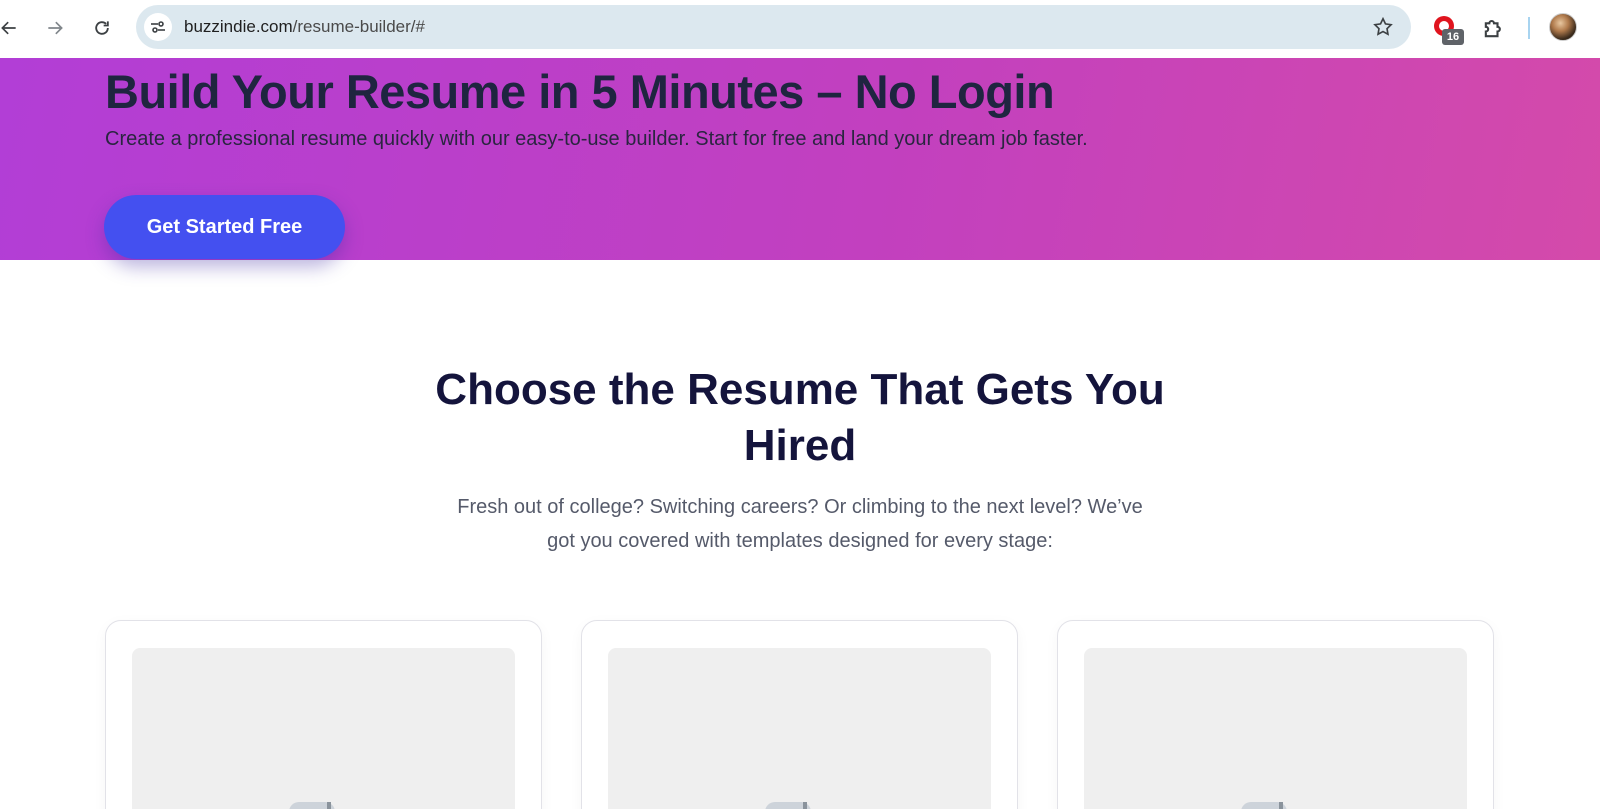 This screenshot has width=1600, height=809. I want to click on templates-title-line1: Choose the Resume That Gets You, so click(800, 389).